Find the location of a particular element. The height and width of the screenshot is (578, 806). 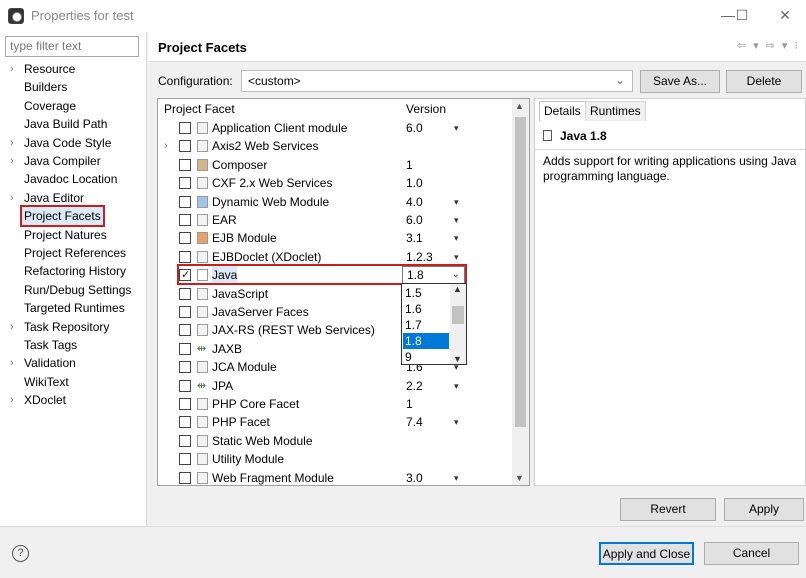

tree-item: Project Facets is located at coordinates (73, 216).